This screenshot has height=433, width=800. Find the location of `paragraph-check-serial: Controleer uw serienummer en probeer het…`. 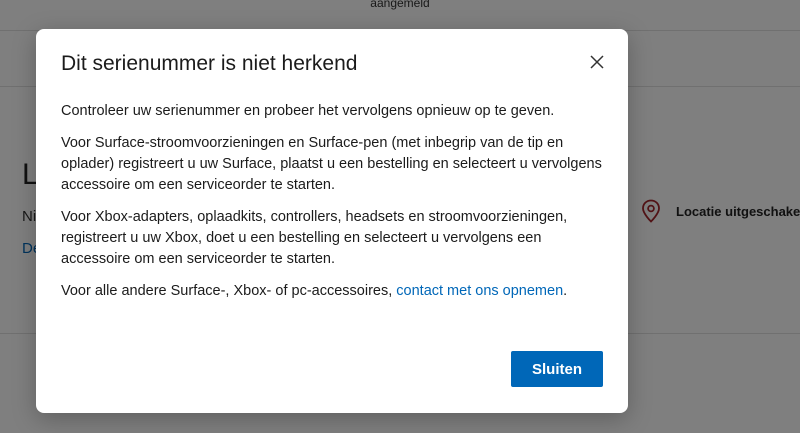

paragraph-check-serial: Controleer uw serienummer en probeer het… is located at coordinates (308, 111).